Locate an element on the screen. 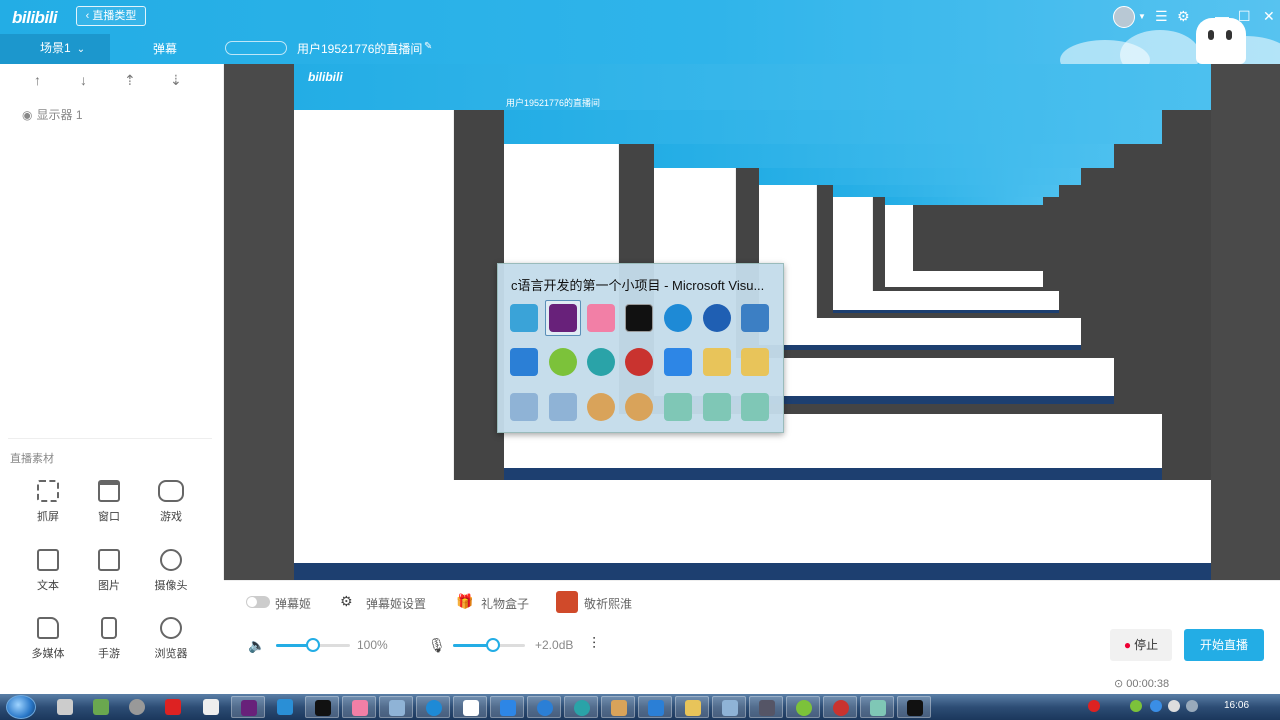 Image resolution: width=1280 pixels, height=720 pixels. move-down-icon: ↓ is located at coordinates (83, 80).